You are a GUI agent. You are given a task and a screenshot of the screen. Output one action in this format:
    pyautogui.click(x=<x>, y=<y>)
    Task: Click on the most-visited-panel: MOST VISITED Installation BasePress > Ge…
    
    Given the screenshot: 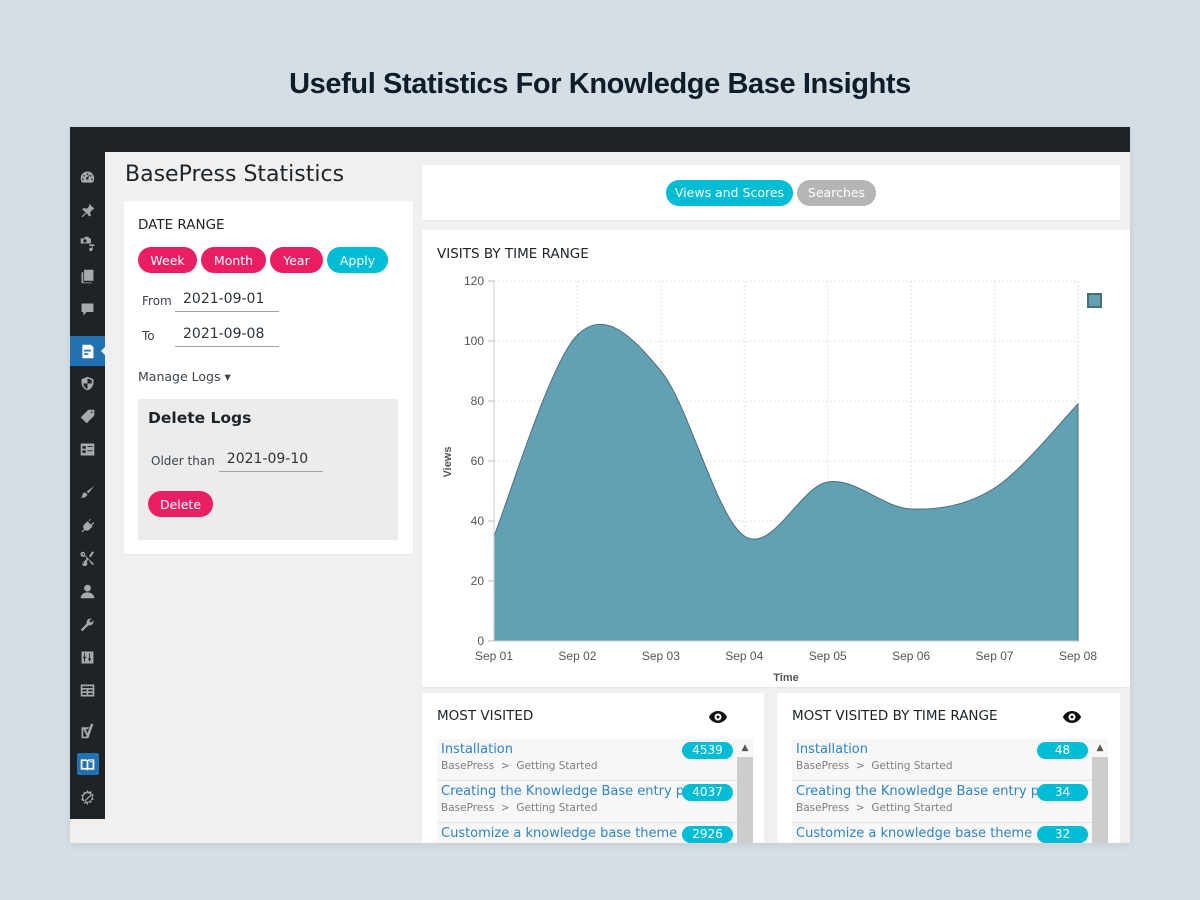 What is the action you would take?
    pyautogui.click(x=593, y=768)
    